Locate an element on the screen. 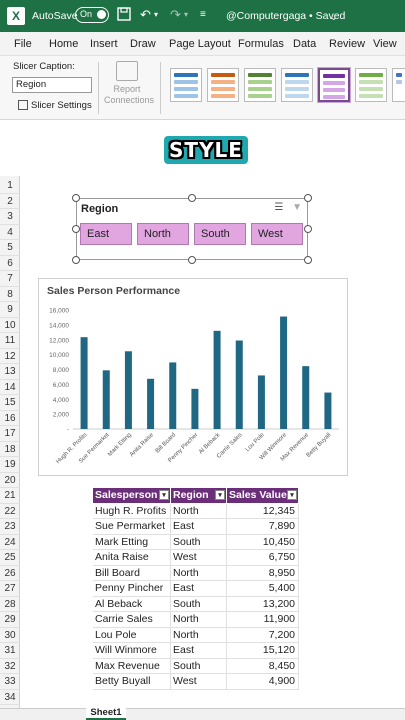 Image resolution: width=405 pixels, height=720 pixels. row-header: 20 is located at coordinates (10, 480).